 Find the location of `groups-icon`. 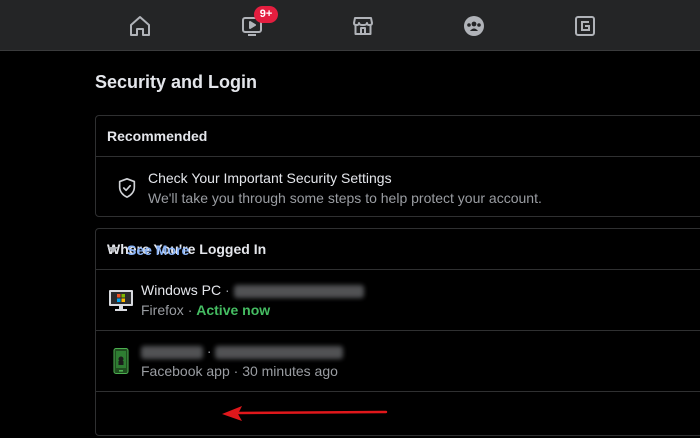

groups-icon is located at coordinates (474, 25).